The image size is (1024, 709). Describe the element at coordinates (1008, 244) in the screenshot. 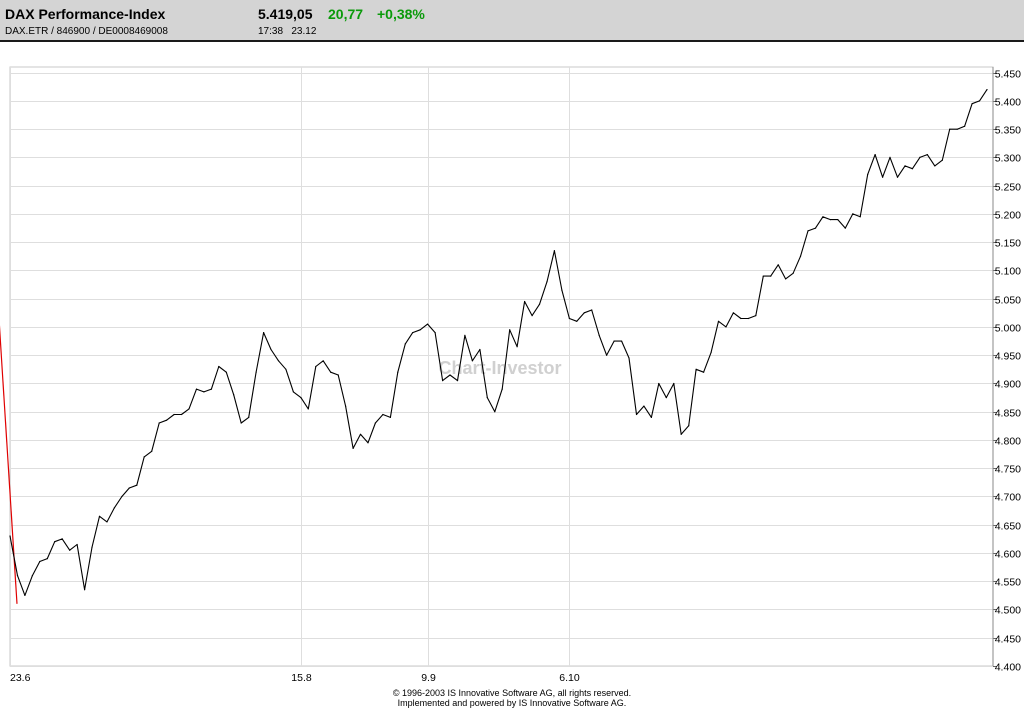

I see `y-tick-label: 5.150` at that location.